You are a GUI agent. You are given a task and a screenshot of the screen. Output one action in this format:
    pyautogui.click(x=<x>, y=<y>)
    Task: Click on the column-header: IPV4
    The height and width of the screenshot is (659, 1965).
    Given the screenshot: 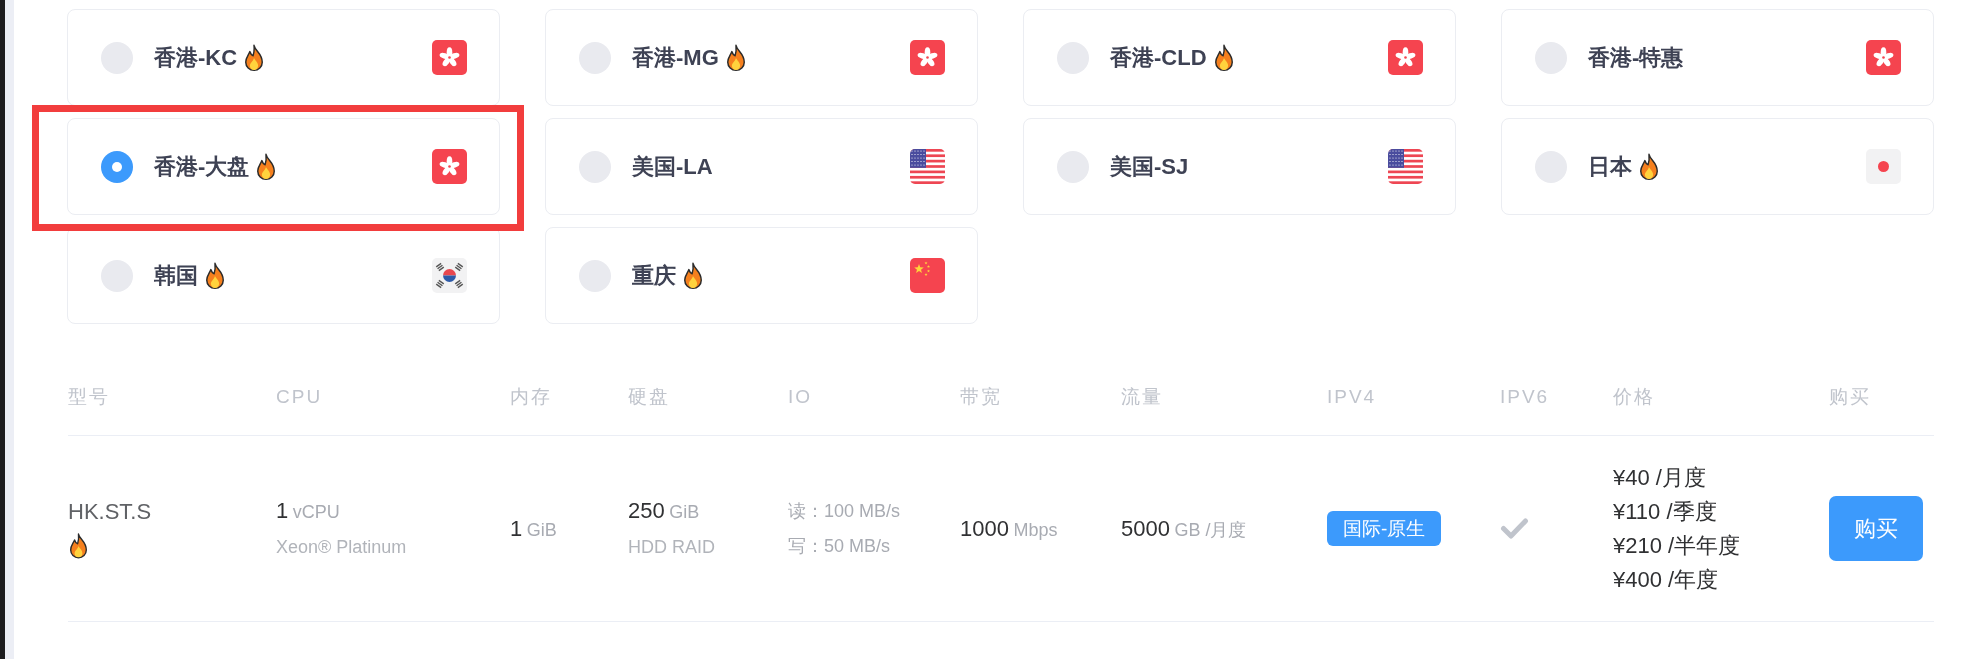 What is the action you would take?
    pyautogui.click(x=1352, y=397)
    